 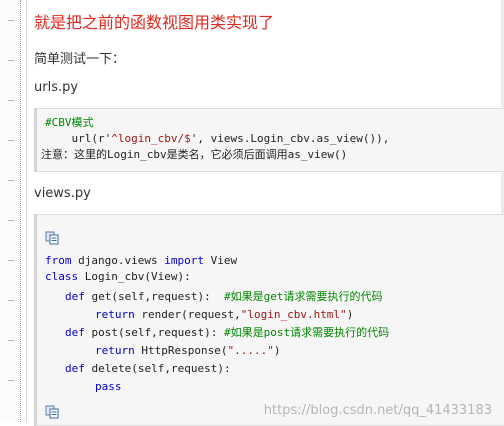 I want to click on code-line: def get(self,request): #如果是get请求需要执行的代码, so click(x=223, y=297).